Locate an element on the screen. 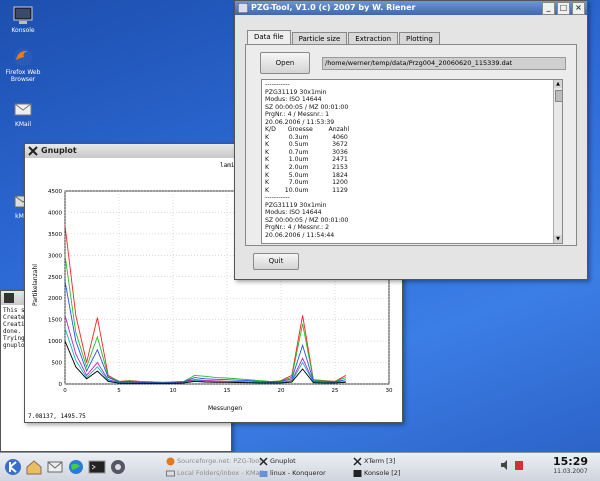 The width and height of the screenshot is (600, 481). scroll-down-icon: ▼ is located at coordinates (558, 239).